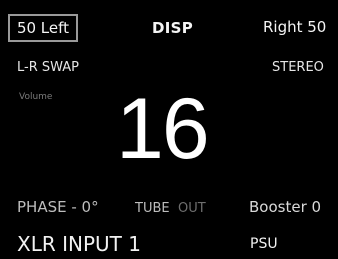  I want to click on tube-label: TUBE, so click(152, 208).